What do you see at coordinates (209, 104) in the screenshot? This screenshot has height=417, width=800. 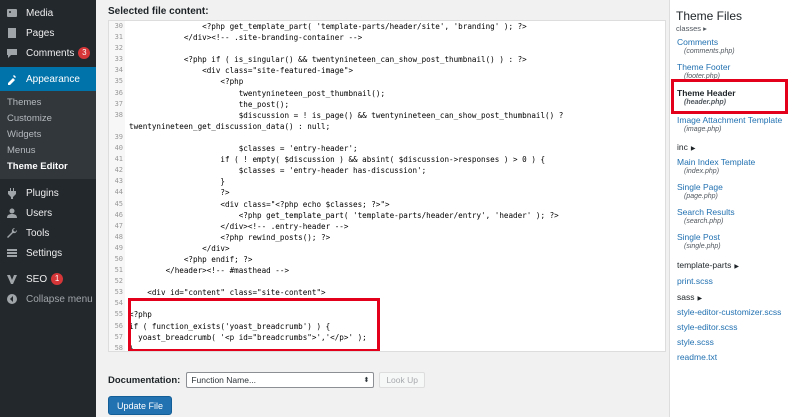 I see `line-code: the_post();` at bounding box center [209, 104].